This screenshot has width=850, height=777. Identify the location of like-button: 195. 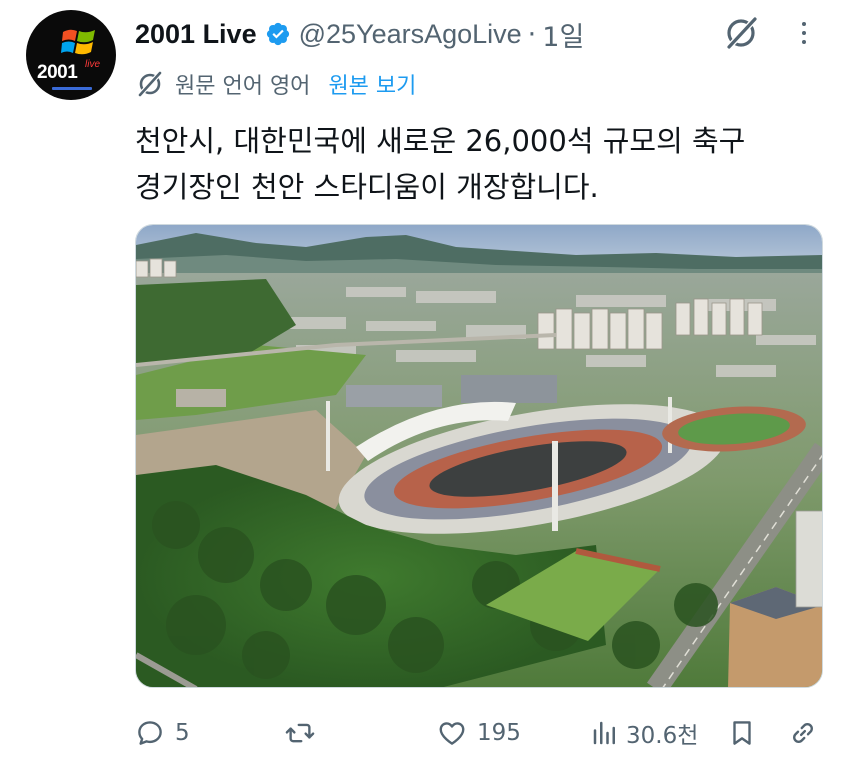
(479, 733).